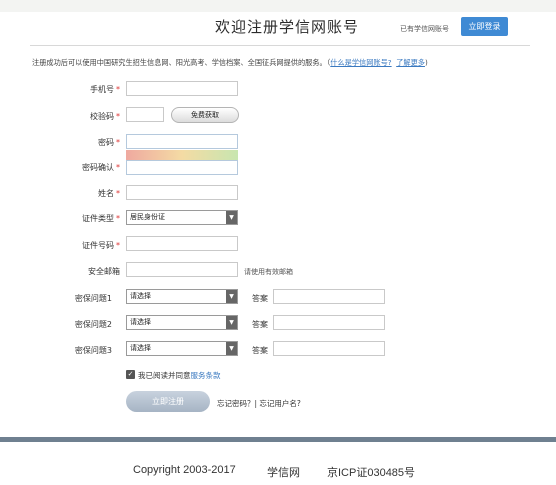 This screenshot has width=556, height=485. Describe the element at coordinates (75, 193) in the screenshot. I see `name-label: 姓名 *` at that location.